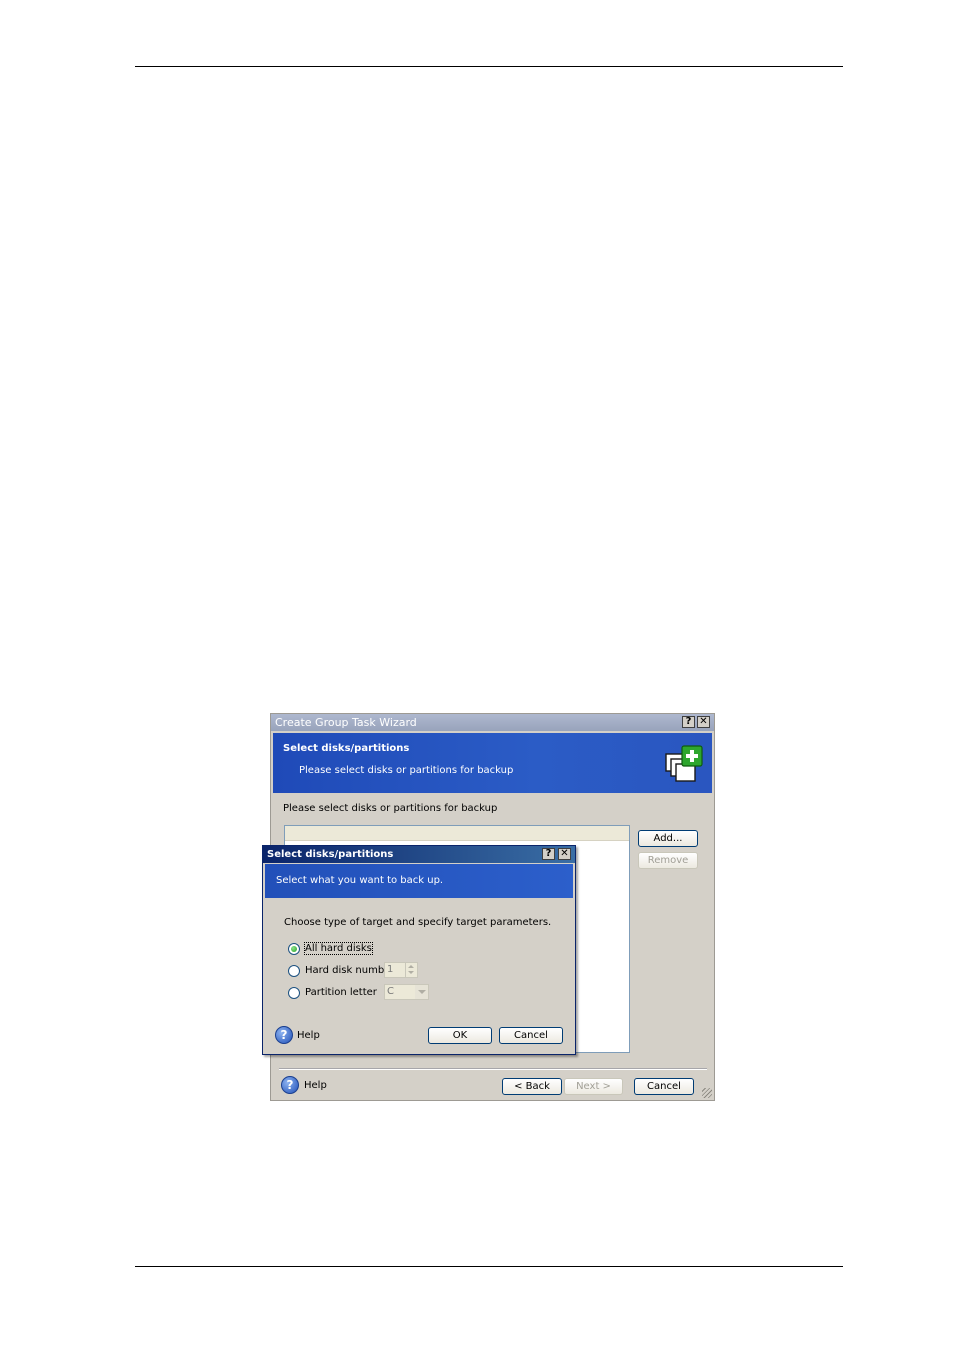 The width and height of the screenshot is (954, 1350). What do you see at coordinates (664, 1086) in the screenshot?
I see `wizard-cancel-button: Cancel` at bounding box center [664, 1086].